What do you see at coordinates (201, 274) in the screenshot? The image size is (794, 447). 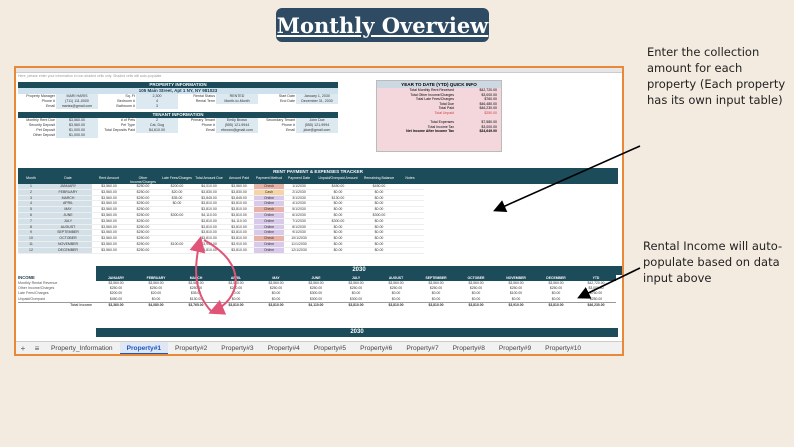 I see `late-fee-link-arrow-back` at bounding box center [201, 274].